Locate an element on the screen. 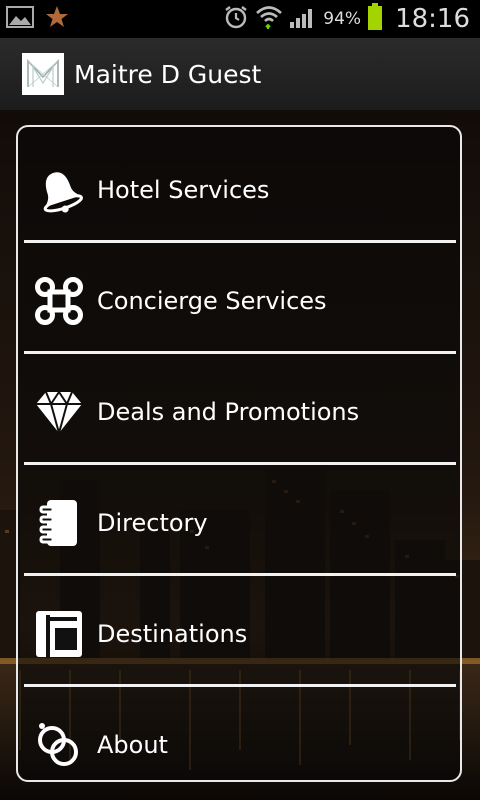  menu-label: Concierge Services is located at coordinates (212, 300).